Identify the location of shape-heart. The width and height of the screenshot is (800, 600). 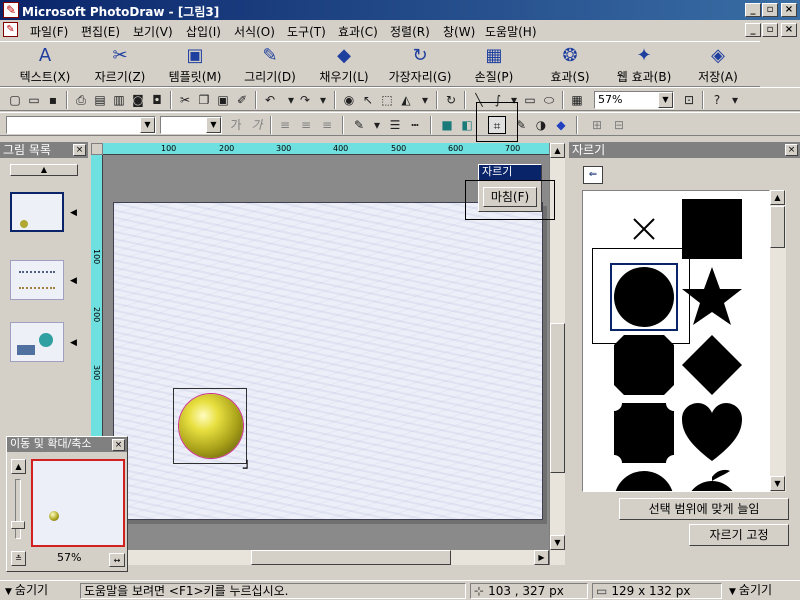
(712, 433).